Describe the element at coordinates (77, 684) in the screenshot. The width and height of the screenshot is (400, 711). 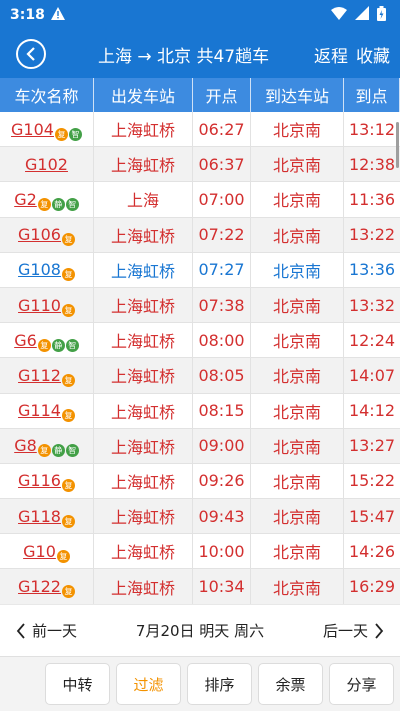
I see `transfer-button: 中转` at that location.